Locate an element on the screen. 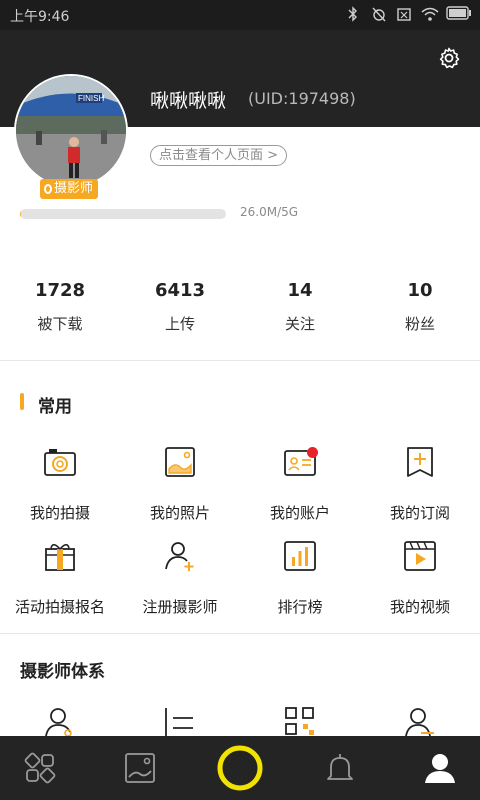 The image size is (480, 800). grid-item-label: 我的账户 is located at coordinates (299, 513).